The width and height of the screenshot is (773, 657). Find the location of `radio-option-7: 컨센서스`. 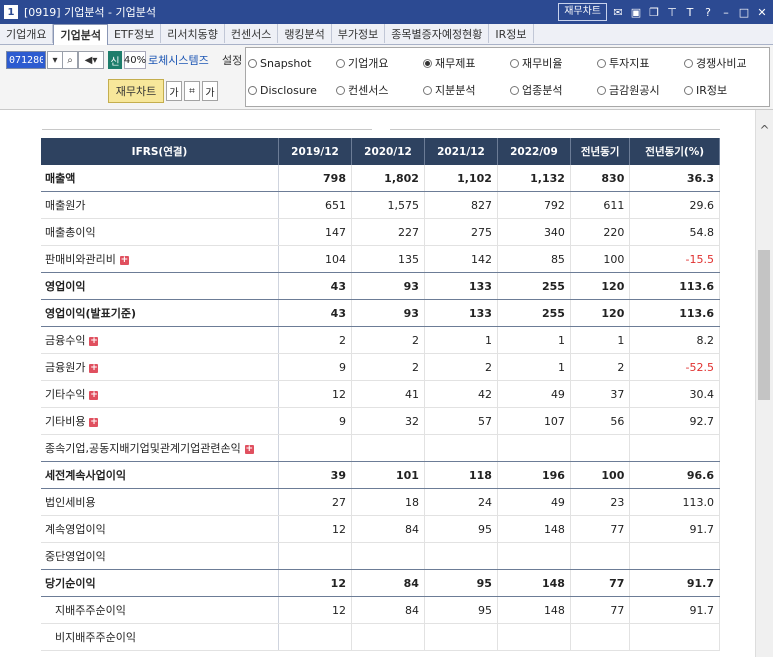

radio-option-7: 컨센서스 is located at coordinates (362, 90).